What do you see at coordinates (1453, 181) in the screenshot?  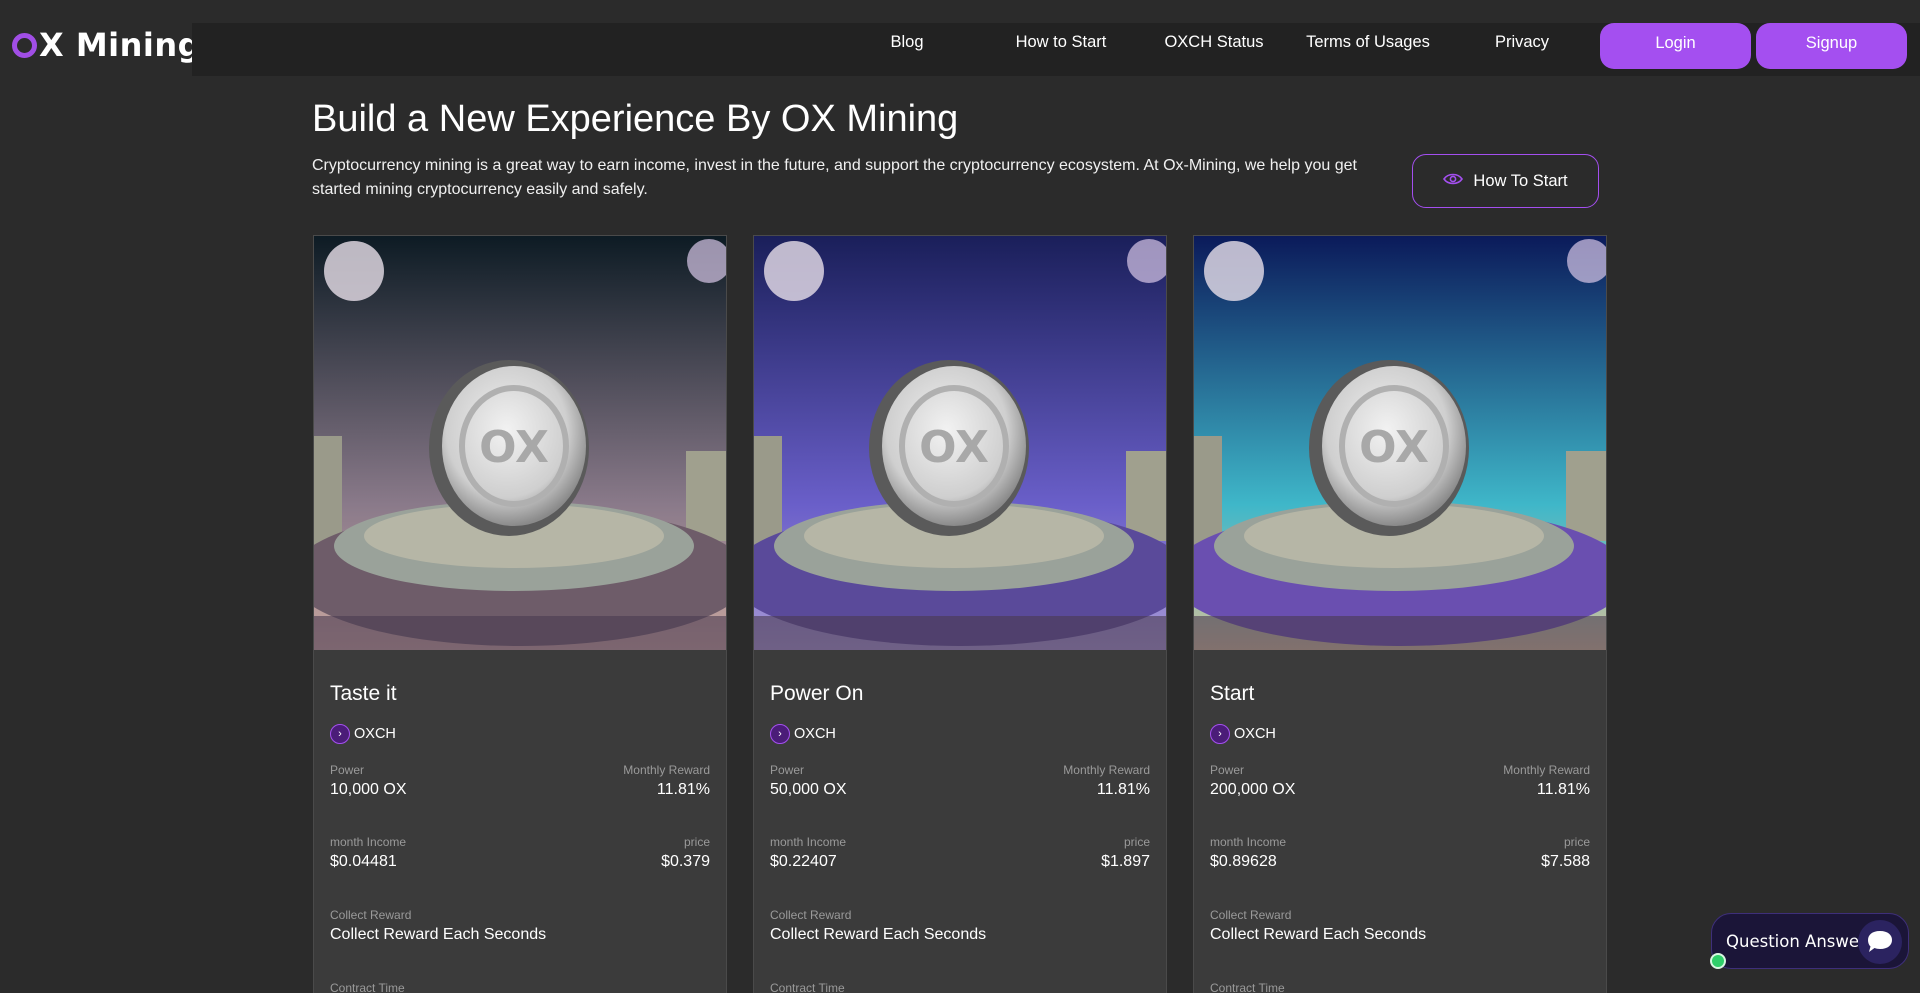 I see `eye-icon` at bounding box center [1453, 181].